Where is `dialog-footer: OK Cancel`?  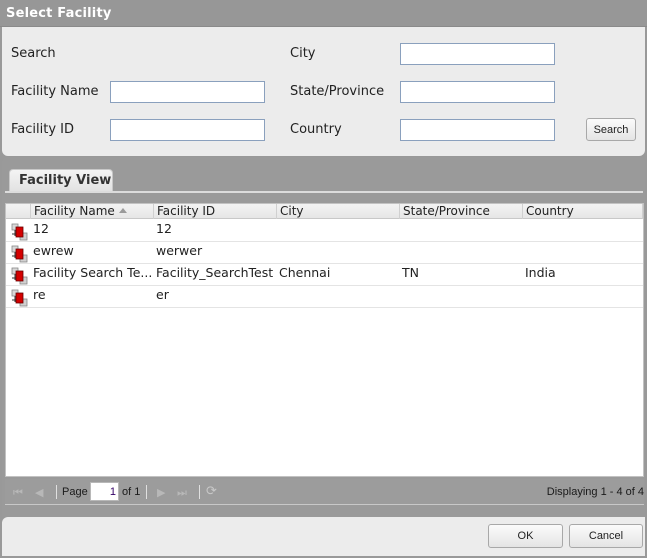
dialog-footer: OK Cancel is located at coordinates (323, 536).